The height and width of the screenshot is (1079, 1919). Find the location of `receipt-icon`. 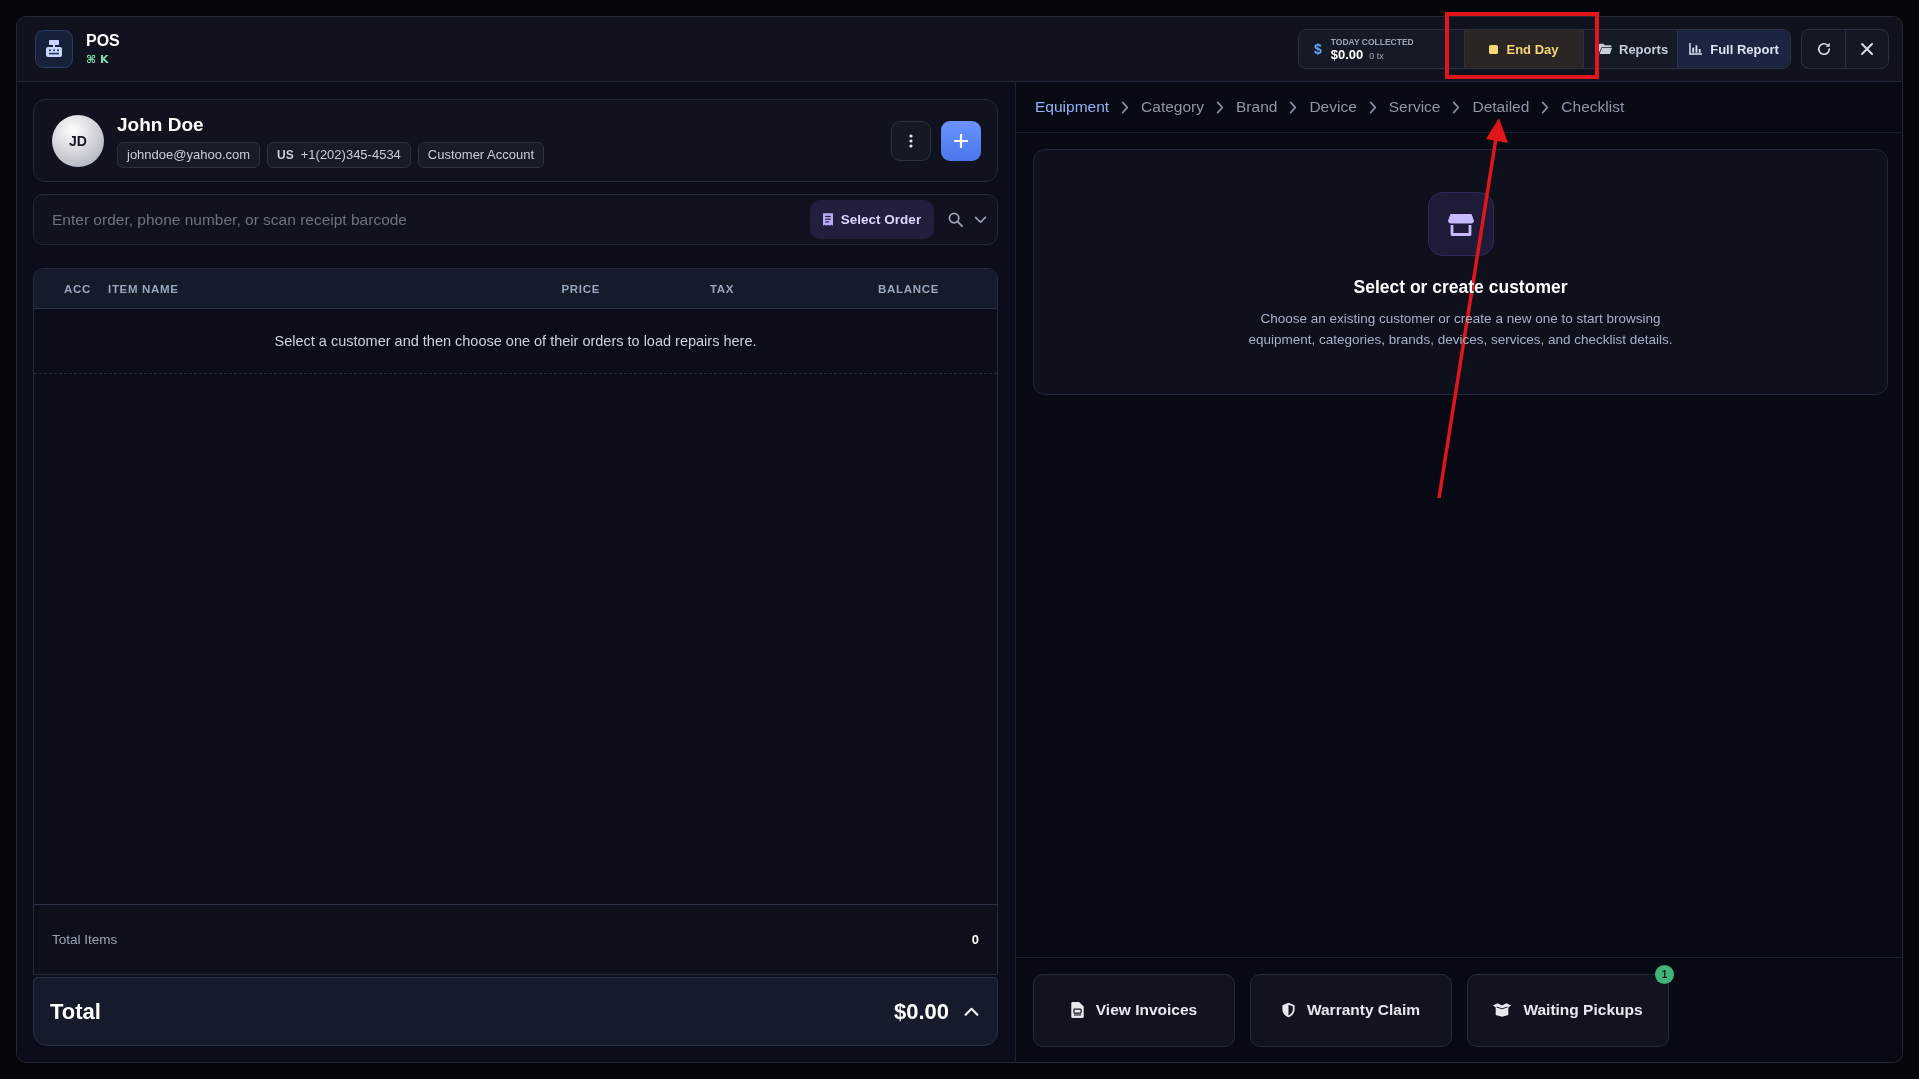

receipt-icon is located at coordinates (827, 219).